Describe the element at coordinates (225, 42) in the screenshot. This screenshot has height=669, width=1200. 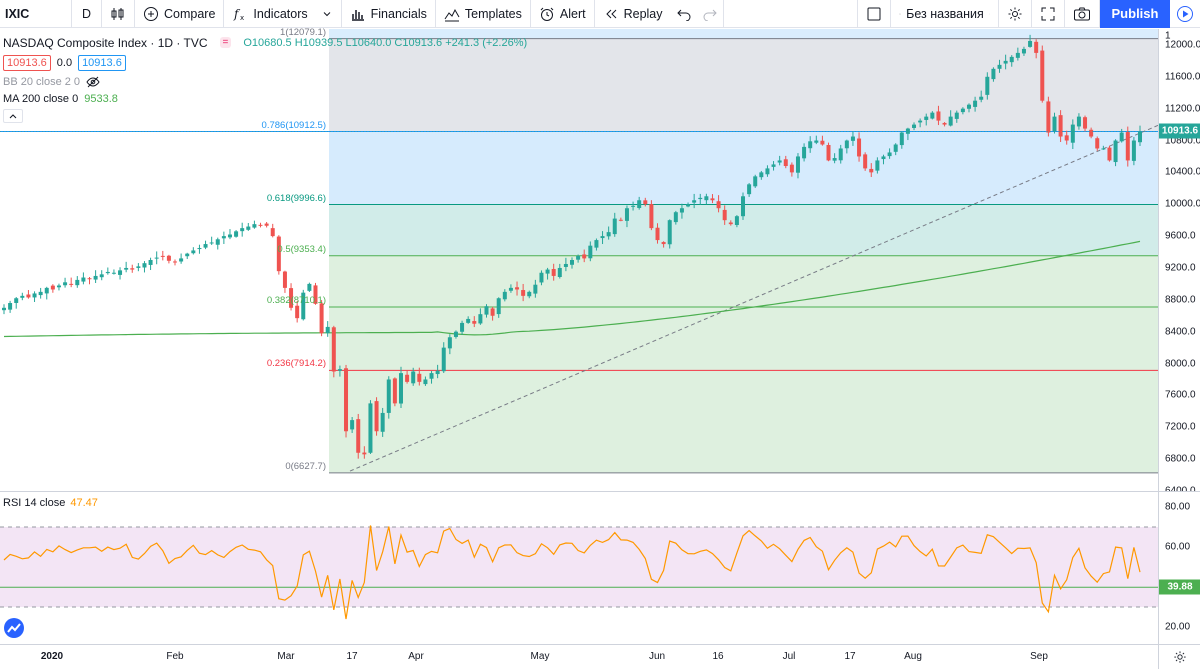
I see `market-status-badge: =` at that location.